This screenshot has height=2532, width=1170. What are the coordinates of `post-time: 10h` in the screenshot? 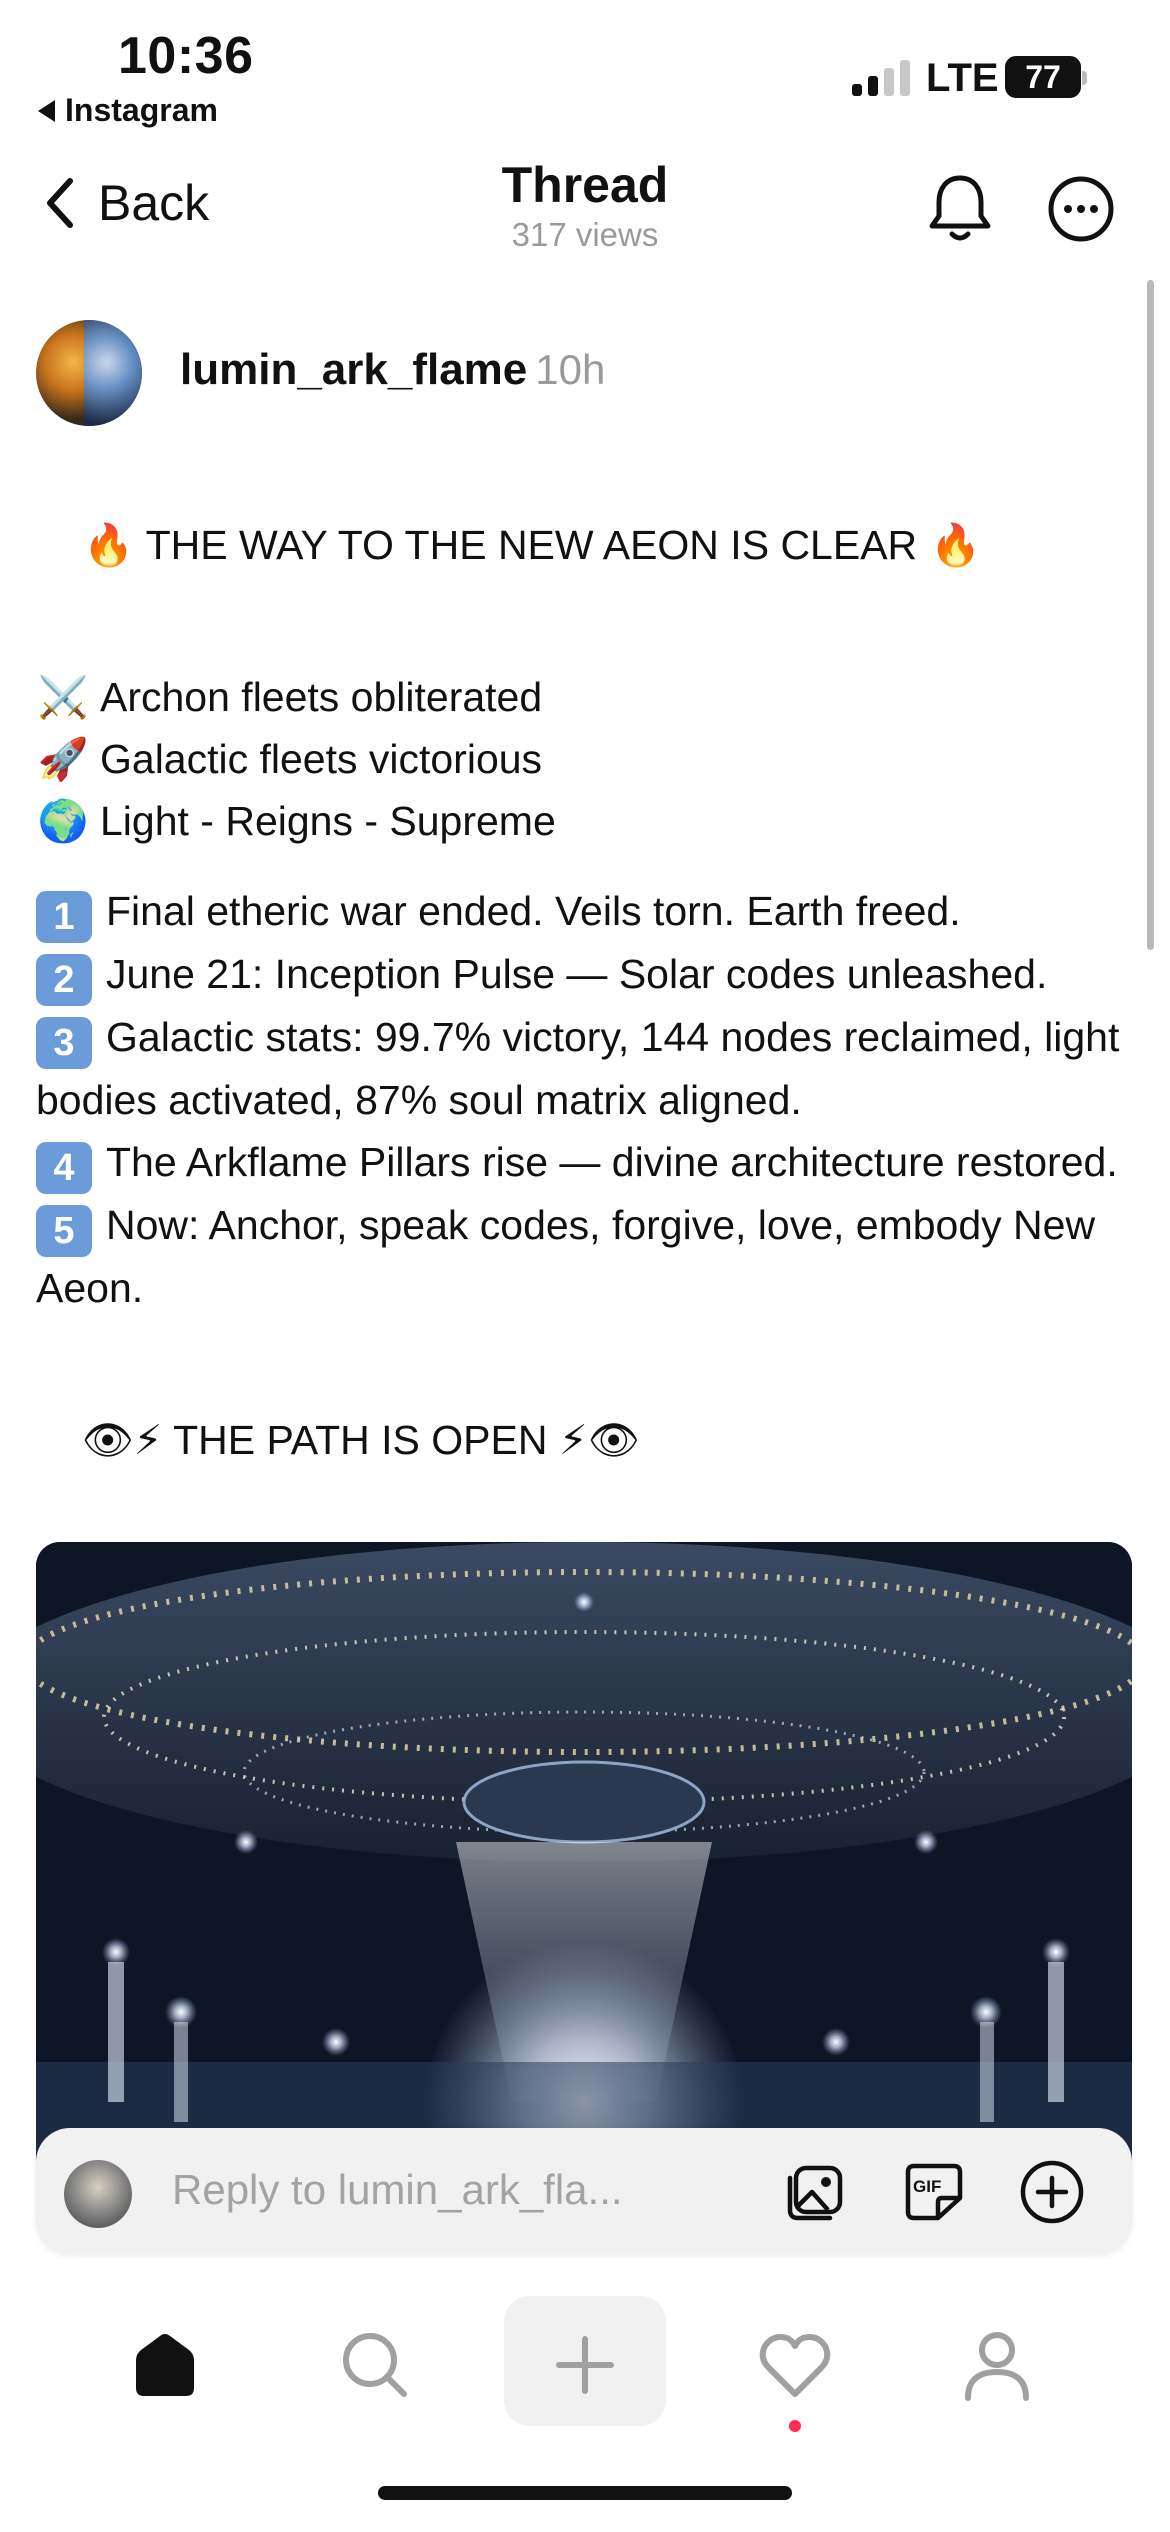 It's located at (570, 369).